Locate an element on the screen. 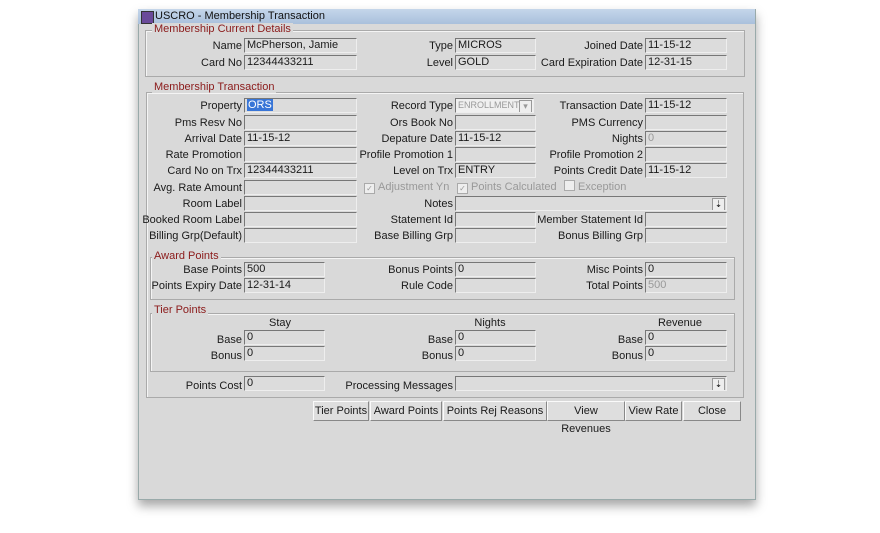  type-field: MICROS is located at coordinates (495, 45).